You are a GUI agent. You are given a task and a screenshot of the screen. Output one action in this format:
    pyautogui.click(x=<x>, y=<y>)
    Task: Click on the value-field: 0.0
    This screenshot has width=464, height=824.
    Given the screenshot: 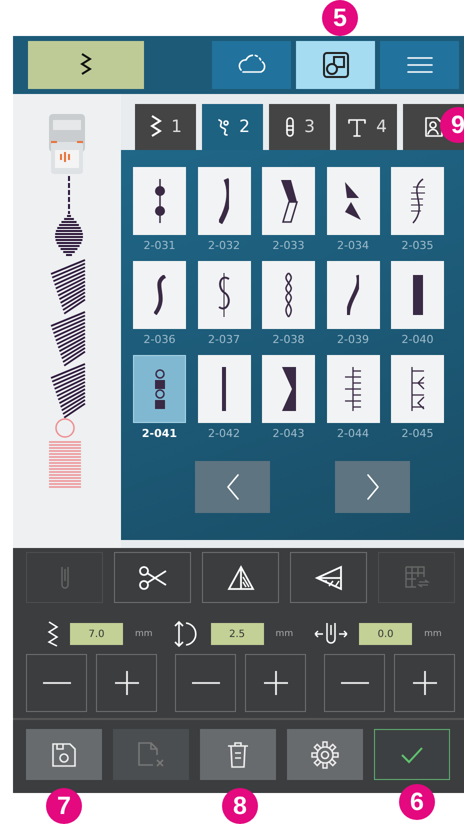 What is the action you would take?
    pyautogui.click(x=385, y=634)
    